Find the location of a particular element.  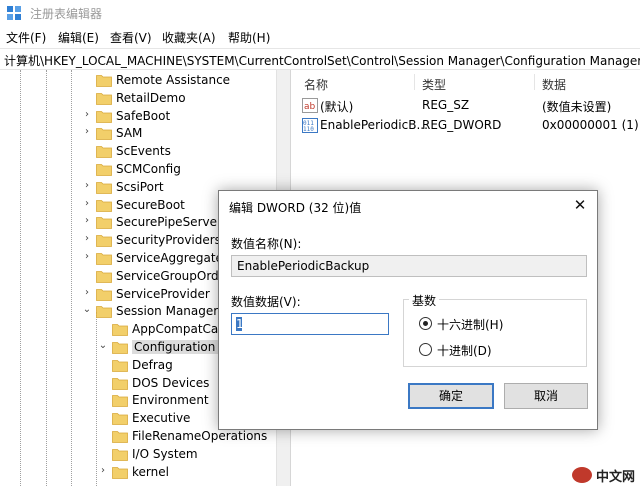

column-name: 名称 is located at coordinates (316, 84).